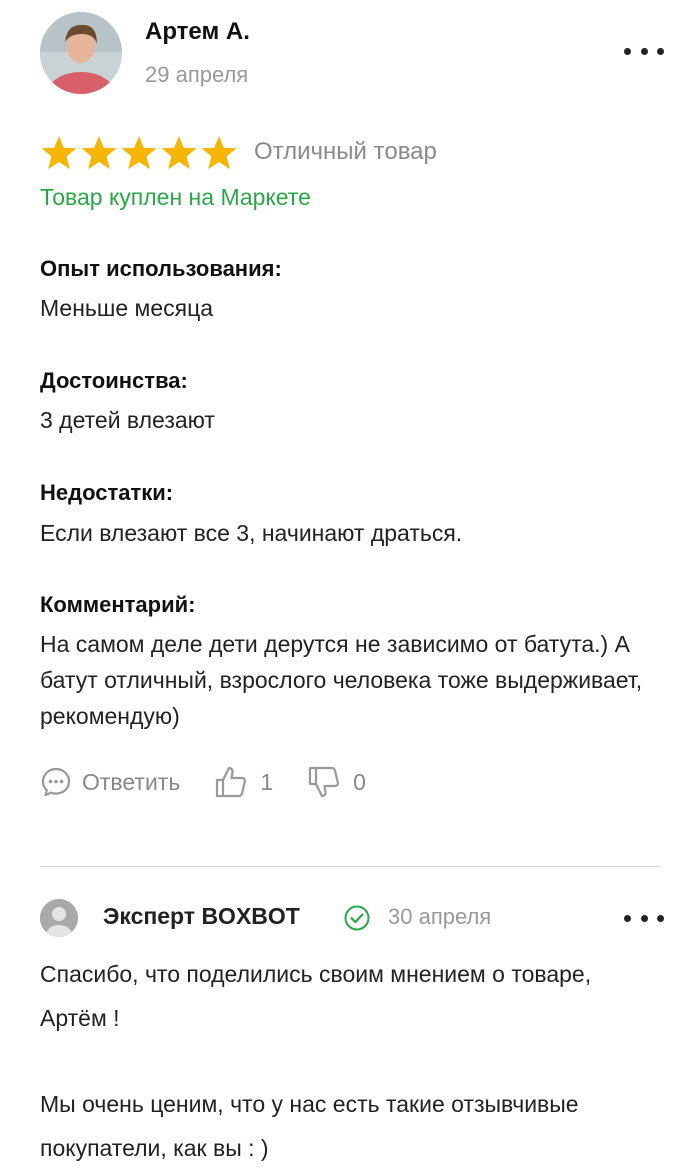 The height and width of the screenshot is (1170, 700). I want to click on purchased-badge: Товар куплен на Маркете, so click(175, 197).